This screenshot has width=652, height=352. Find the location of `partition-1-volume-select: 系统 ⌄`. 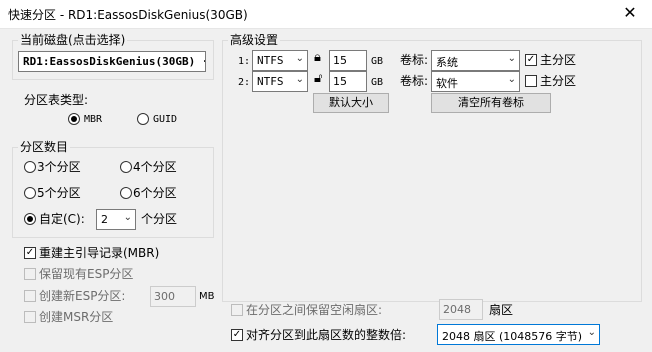

partition-1-volume-select: 系统 ⌄ is located at coordinates (475, 60).